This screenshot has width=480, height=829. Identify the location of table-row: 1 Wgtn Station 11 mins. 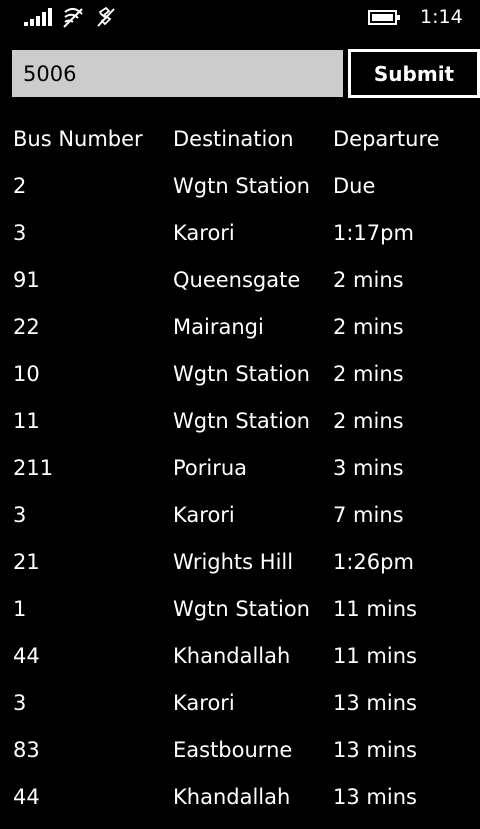
(246, 617).